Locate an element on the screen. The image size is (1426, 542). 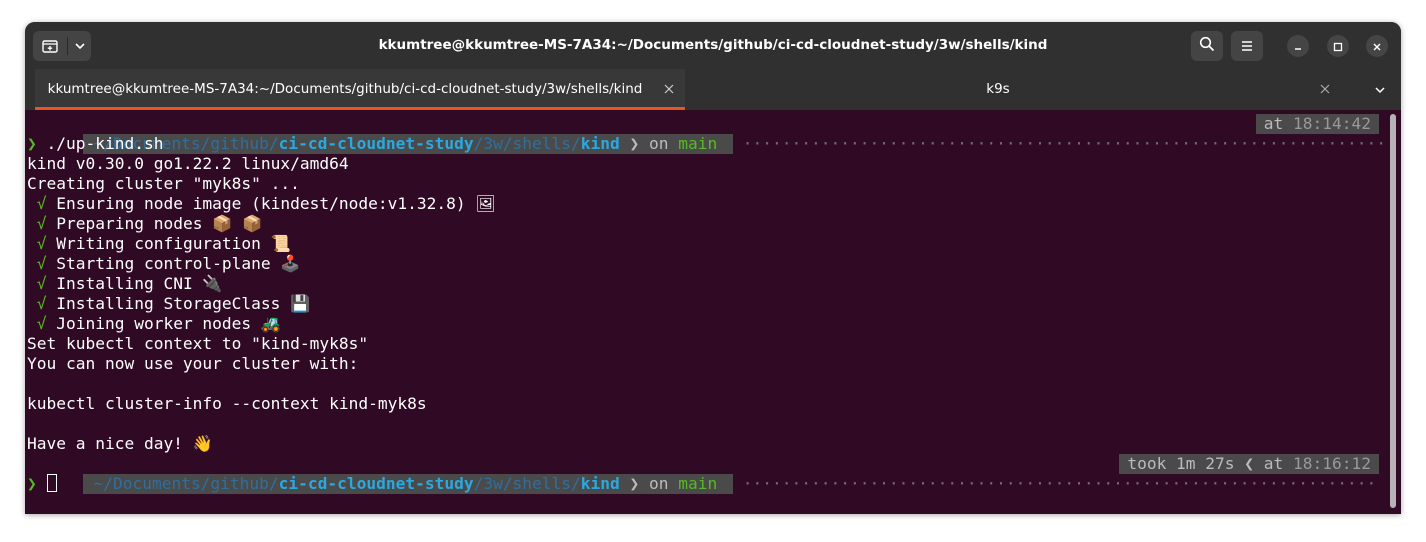
output-step: √ Preparing nodes 📦 📦 is located at coordinates (149, 223).